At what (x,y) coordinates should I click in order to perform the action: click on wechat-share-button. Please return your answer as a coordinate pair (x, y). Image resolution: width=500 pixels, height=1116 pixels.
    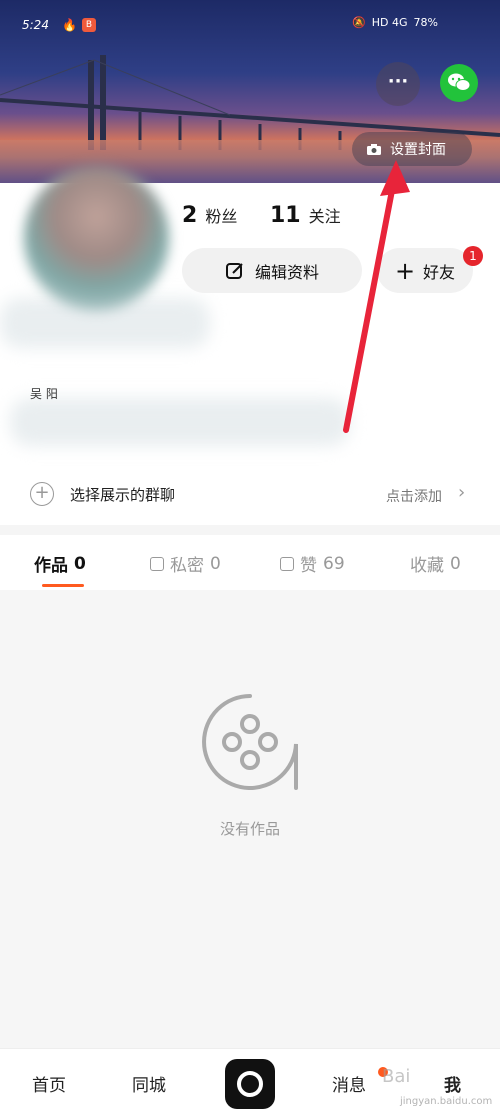
    Looking at the image, I should click on (459, 83).